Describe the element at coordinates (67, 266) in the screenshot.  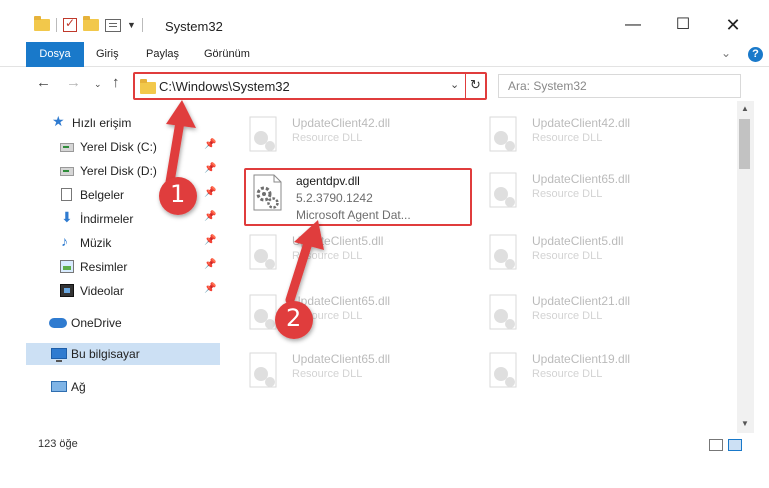
I see `pictures-icon` at that location.